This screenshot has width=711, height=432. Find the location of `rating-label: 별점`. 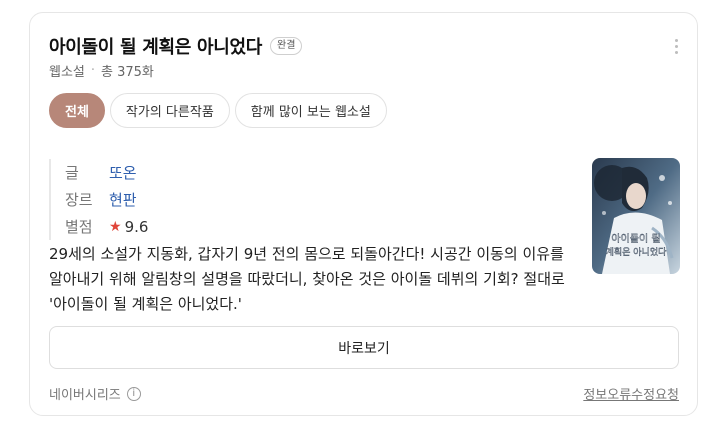

rating-label: 별점 is located at coordinates (79, 227).